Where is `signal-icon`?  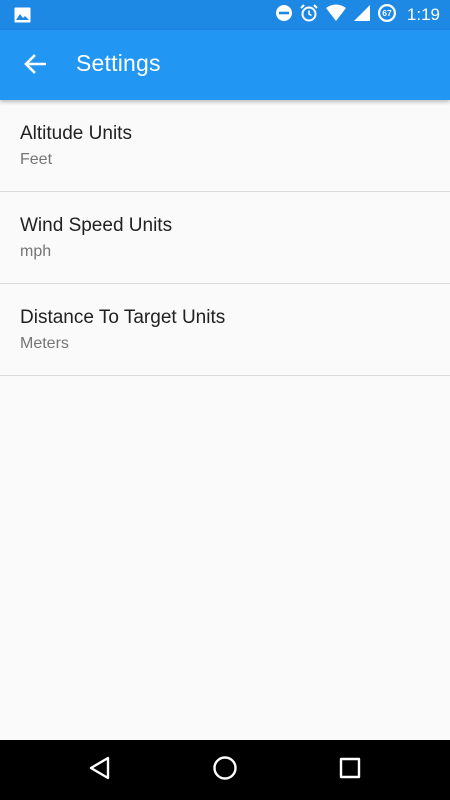
signal-icon is located at coordinates (362, 15).